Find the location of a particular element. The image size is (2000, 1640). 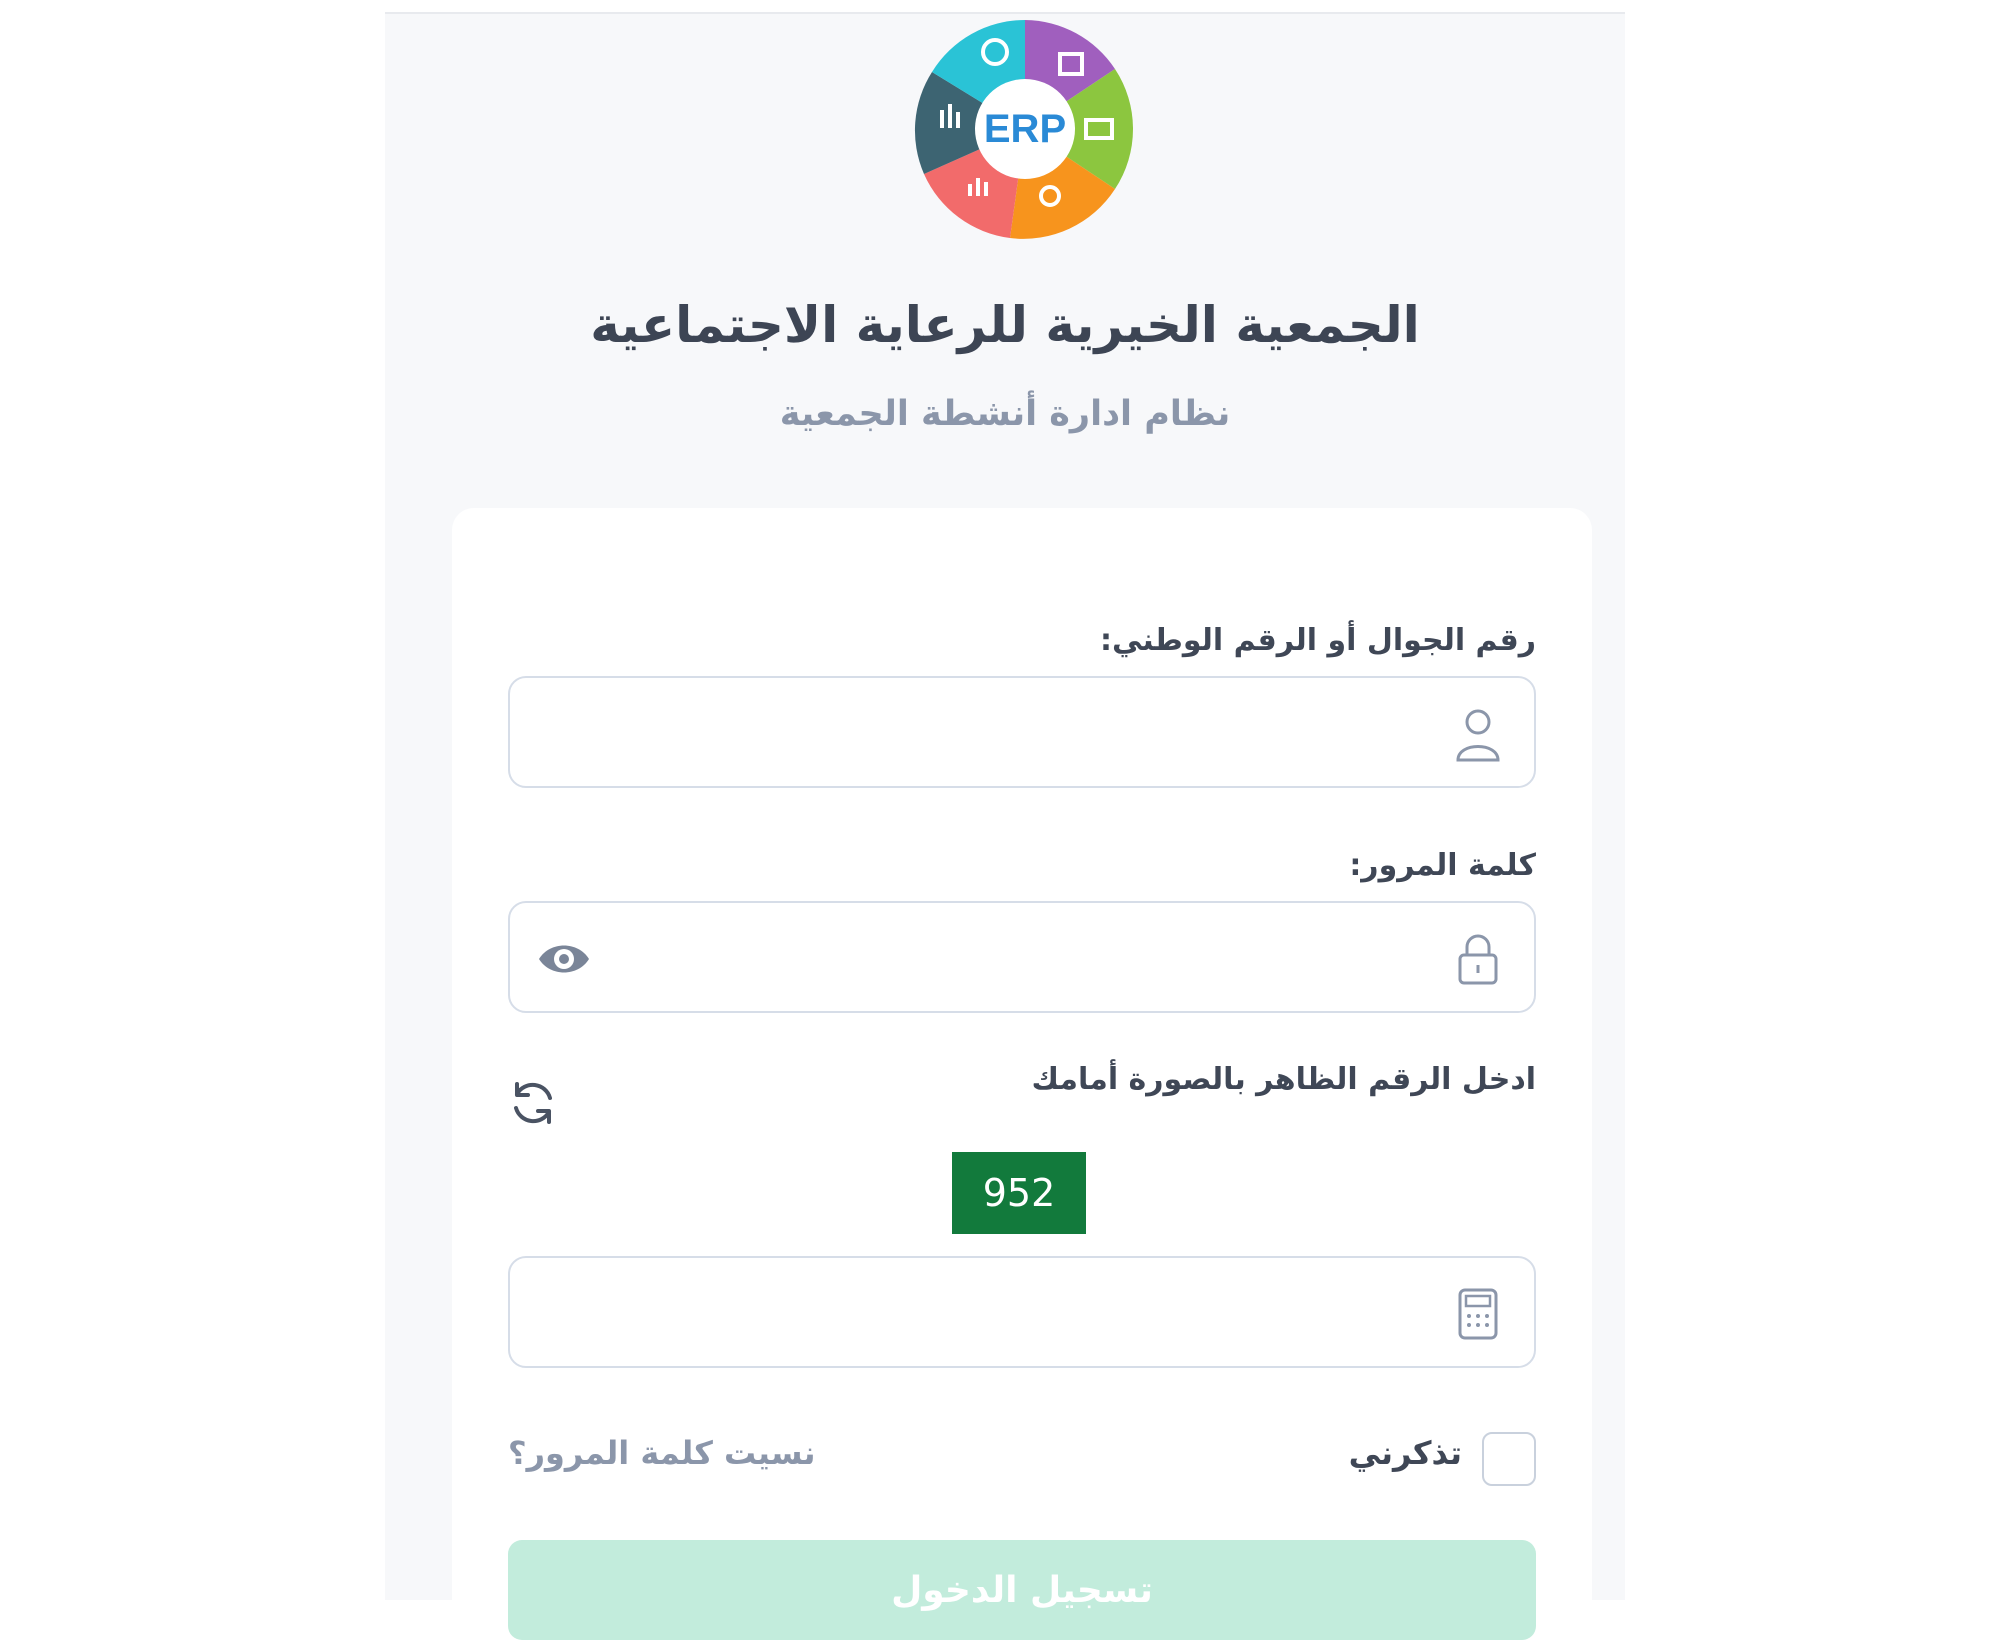

password-label: كلمة المرور: is located at coordinates (1442, 865).